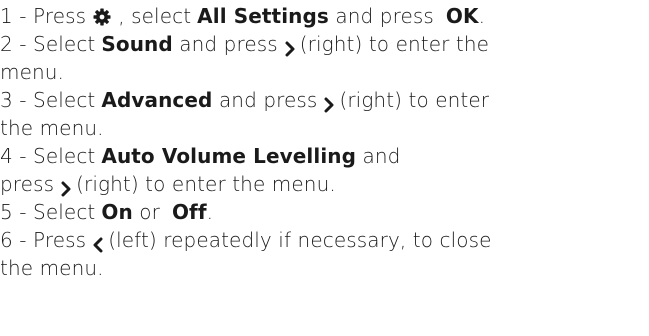  What do you see at coordinates (48, 156) in the screenshot?
I see `step-4-prefix: 4 - Select` at bounding box center [48, 156].